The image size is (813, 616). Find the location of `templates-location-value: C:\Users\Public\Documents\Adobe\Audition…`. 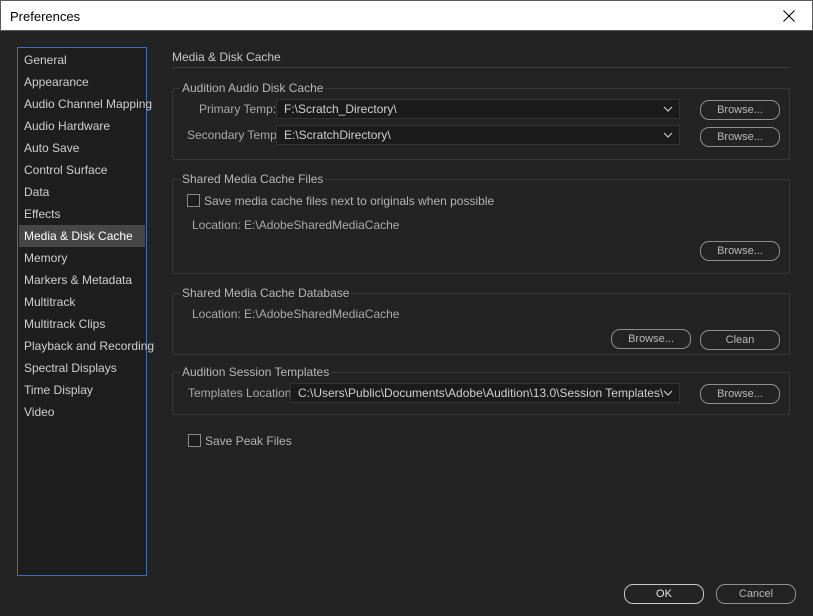

templates-location-value: C:\Users\Public\Documents\Adobe\Audition… is located at coordinates (481, 393).